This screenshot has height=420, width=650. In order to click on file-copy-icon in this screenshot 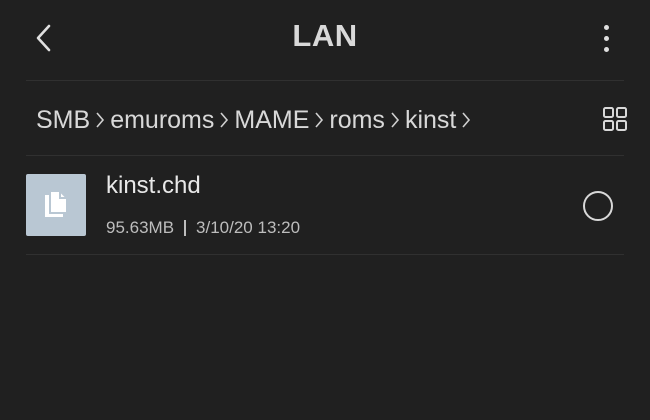, I will do `click(56, 203)`.